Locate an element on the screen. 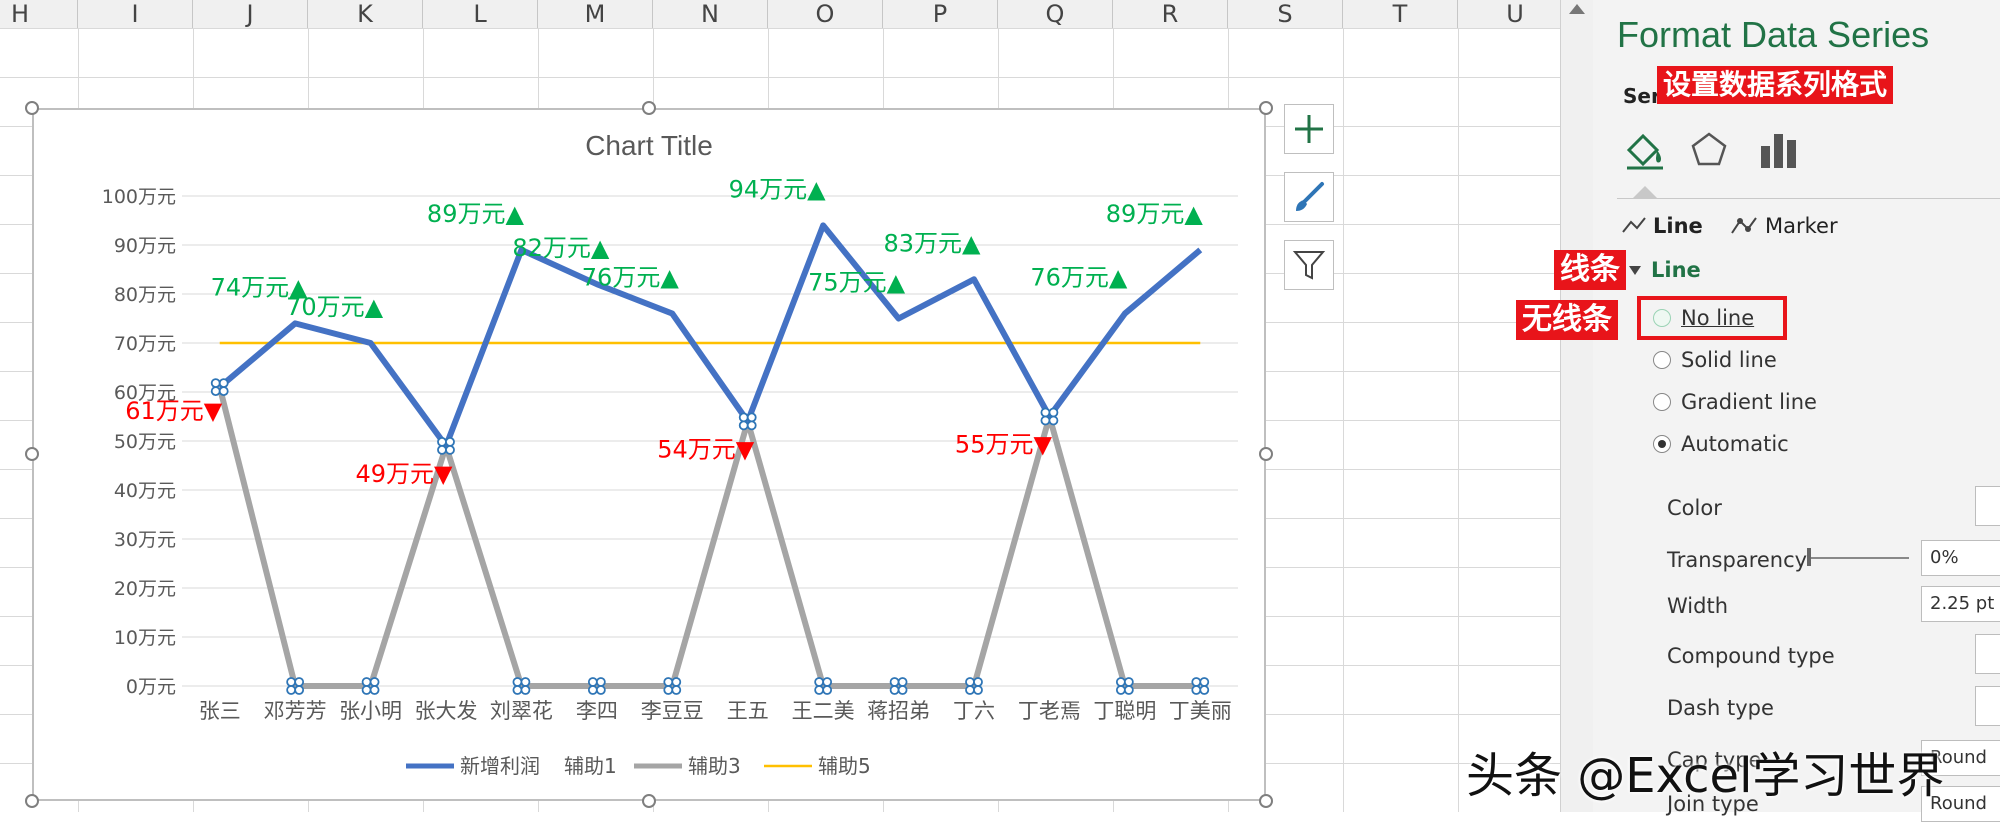  resize-handle-bl is located at coordinates (32, 801).